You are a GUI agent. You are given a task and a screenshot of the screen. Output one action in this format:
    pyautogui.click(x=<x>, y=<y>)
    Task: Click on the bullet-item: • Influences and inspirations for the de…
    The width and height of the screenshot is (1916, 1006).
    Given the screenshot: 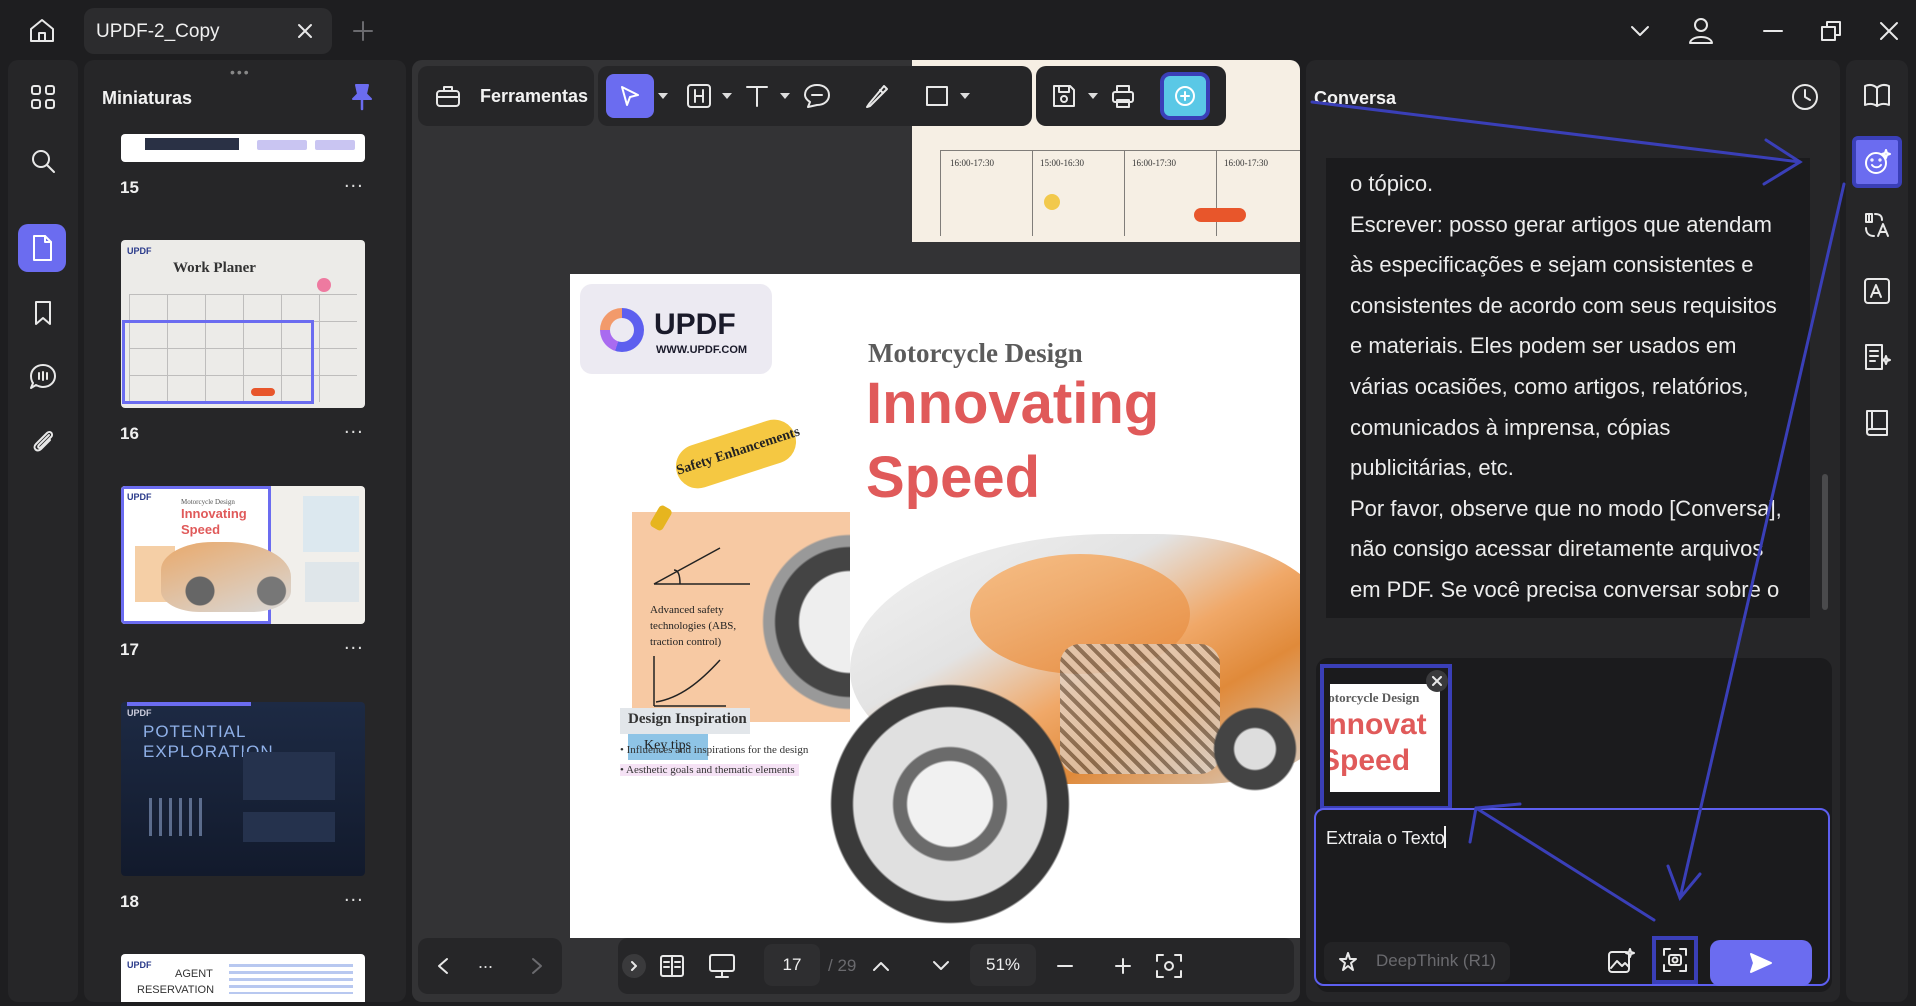 What is the action you would take?
    pyautogui.click(x=714, y=750)
    